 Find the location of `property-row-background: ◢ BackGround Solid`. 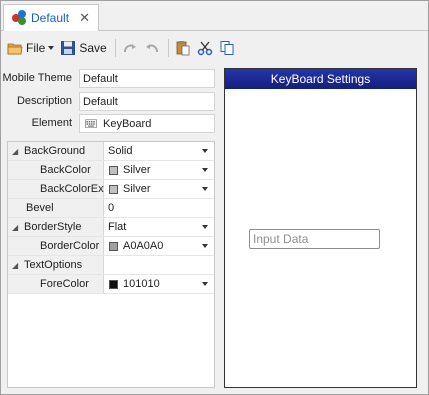

property-row-background: ◢ BackGround Solid is located at coordinates (111, 151).